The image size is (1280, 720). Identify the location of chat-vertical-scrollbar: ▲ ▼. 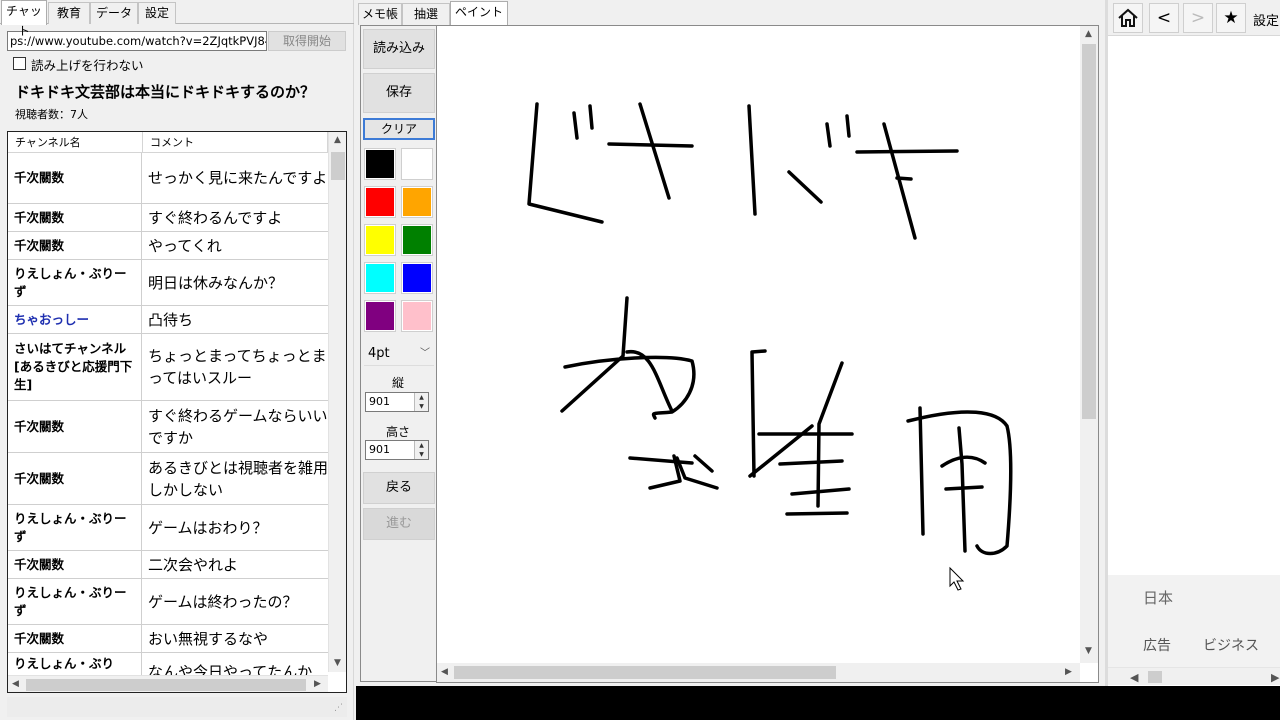
(337, 402).